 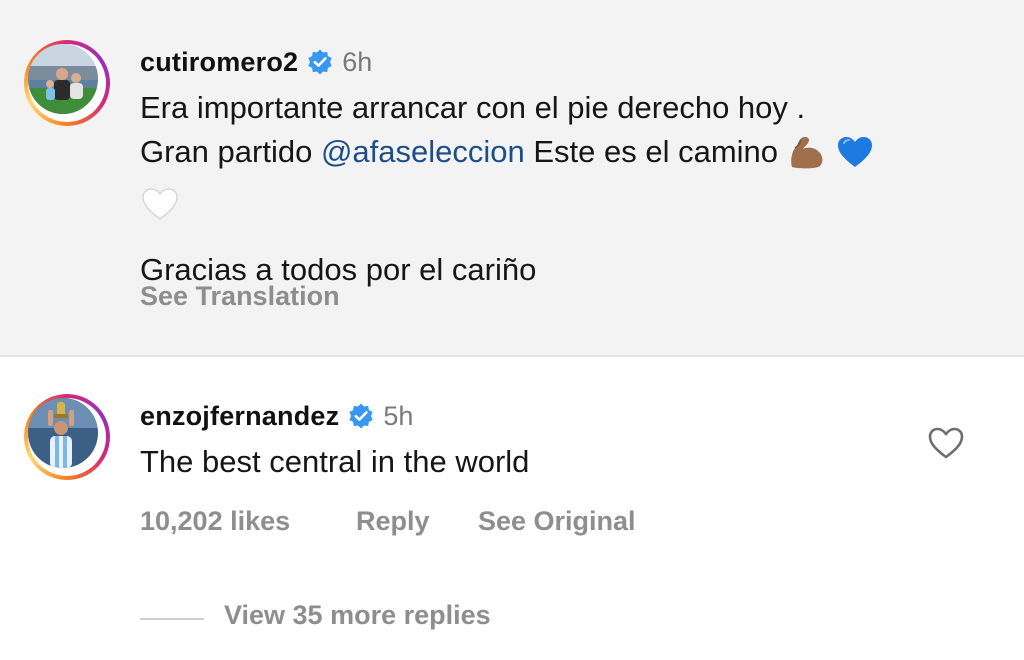 What do you see at coordinates (357, 61) in the screenshot?
I see `timestamp: 6h` at bounding box center [357, 61].